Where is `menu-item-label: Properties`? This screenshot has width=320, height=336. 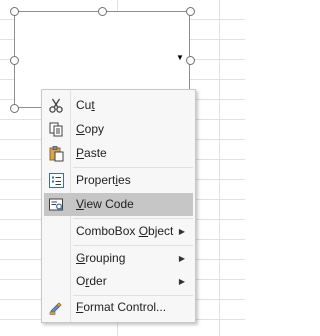
menu-item-label: Properties is located at coordinates (103, 180).